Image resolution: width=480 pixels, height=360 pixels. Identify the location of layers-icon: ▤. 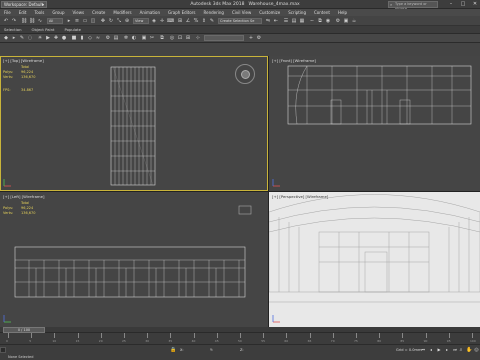
(116, 38).